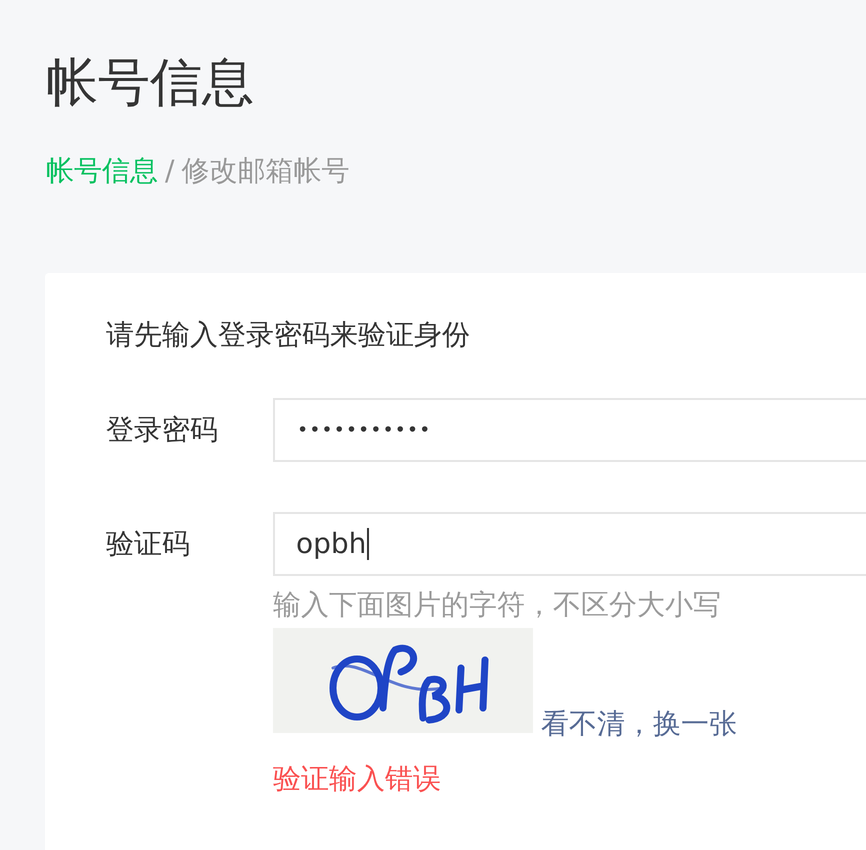  Describe the element at coordinates (288, 335) in the screenshot. I see `intro-text: 请先输入登录密码来验证身份` at that location.